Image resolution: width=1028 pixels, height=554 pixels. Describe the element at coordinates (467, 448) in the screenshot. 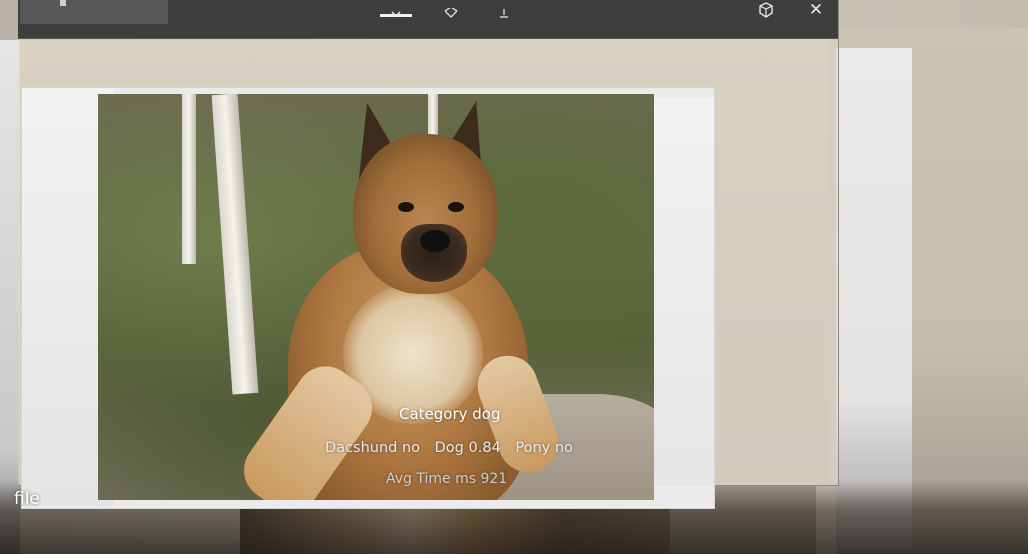

I see `result-dog: Dog 0.84` at that location.